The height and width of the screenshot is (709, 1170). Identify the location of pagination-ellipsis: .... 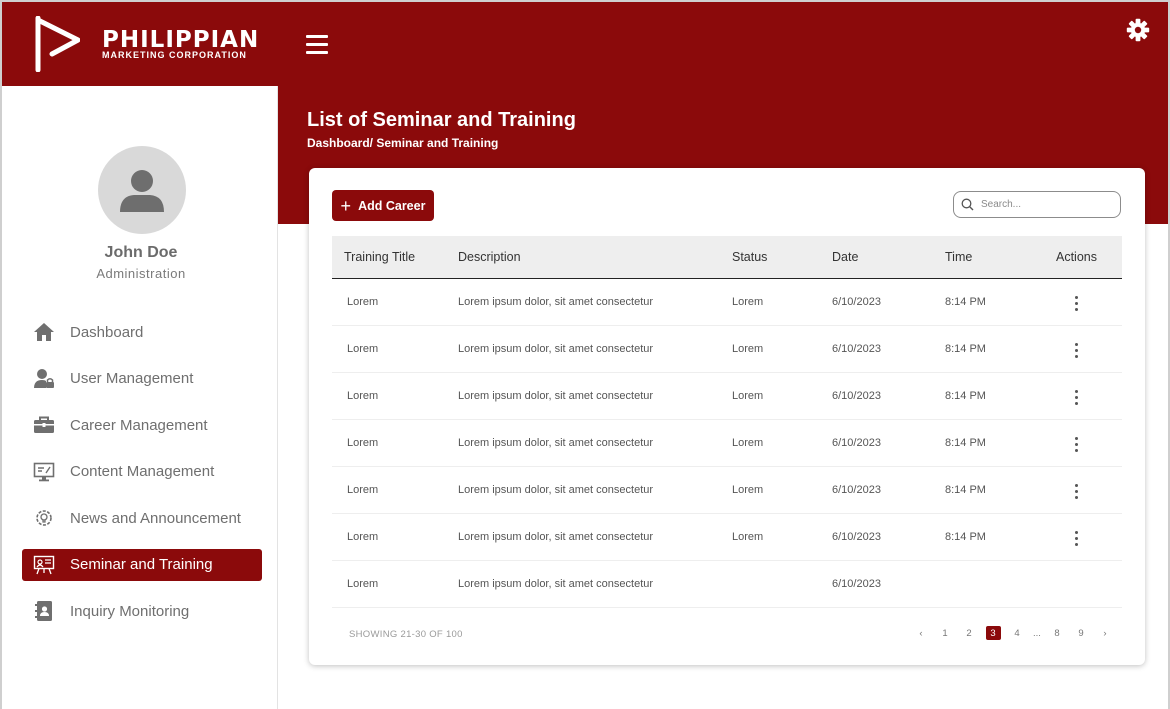
(1037, 633).